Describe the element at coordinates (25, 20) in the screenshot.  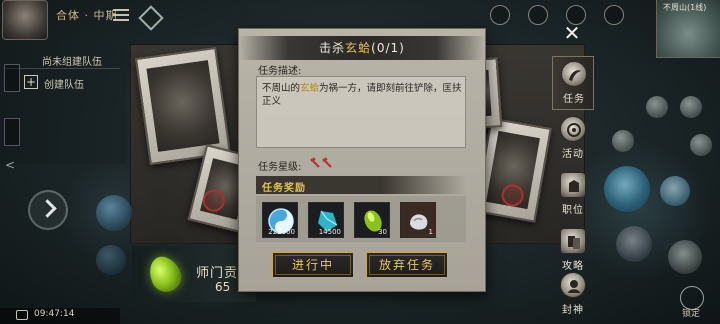
I see `player-avatar` at that location.